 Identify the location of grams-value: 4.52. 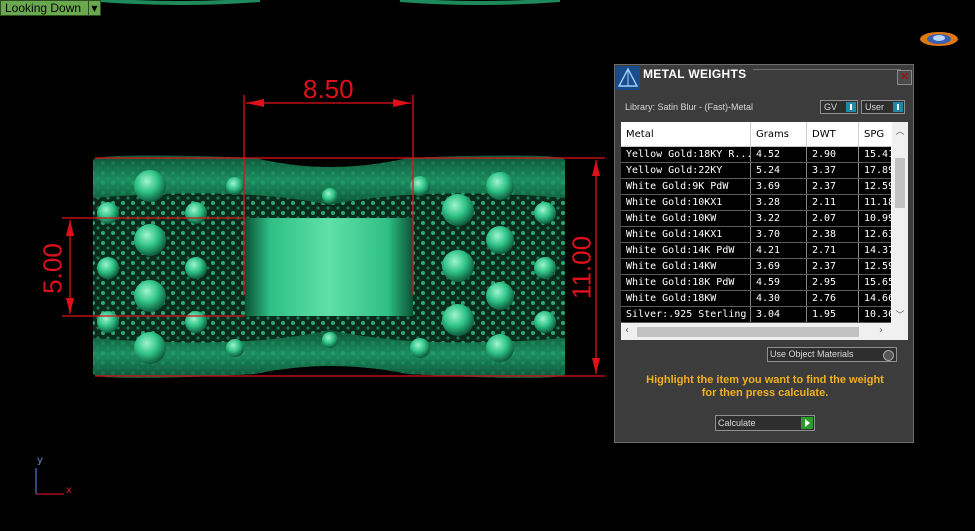
(779, 154).